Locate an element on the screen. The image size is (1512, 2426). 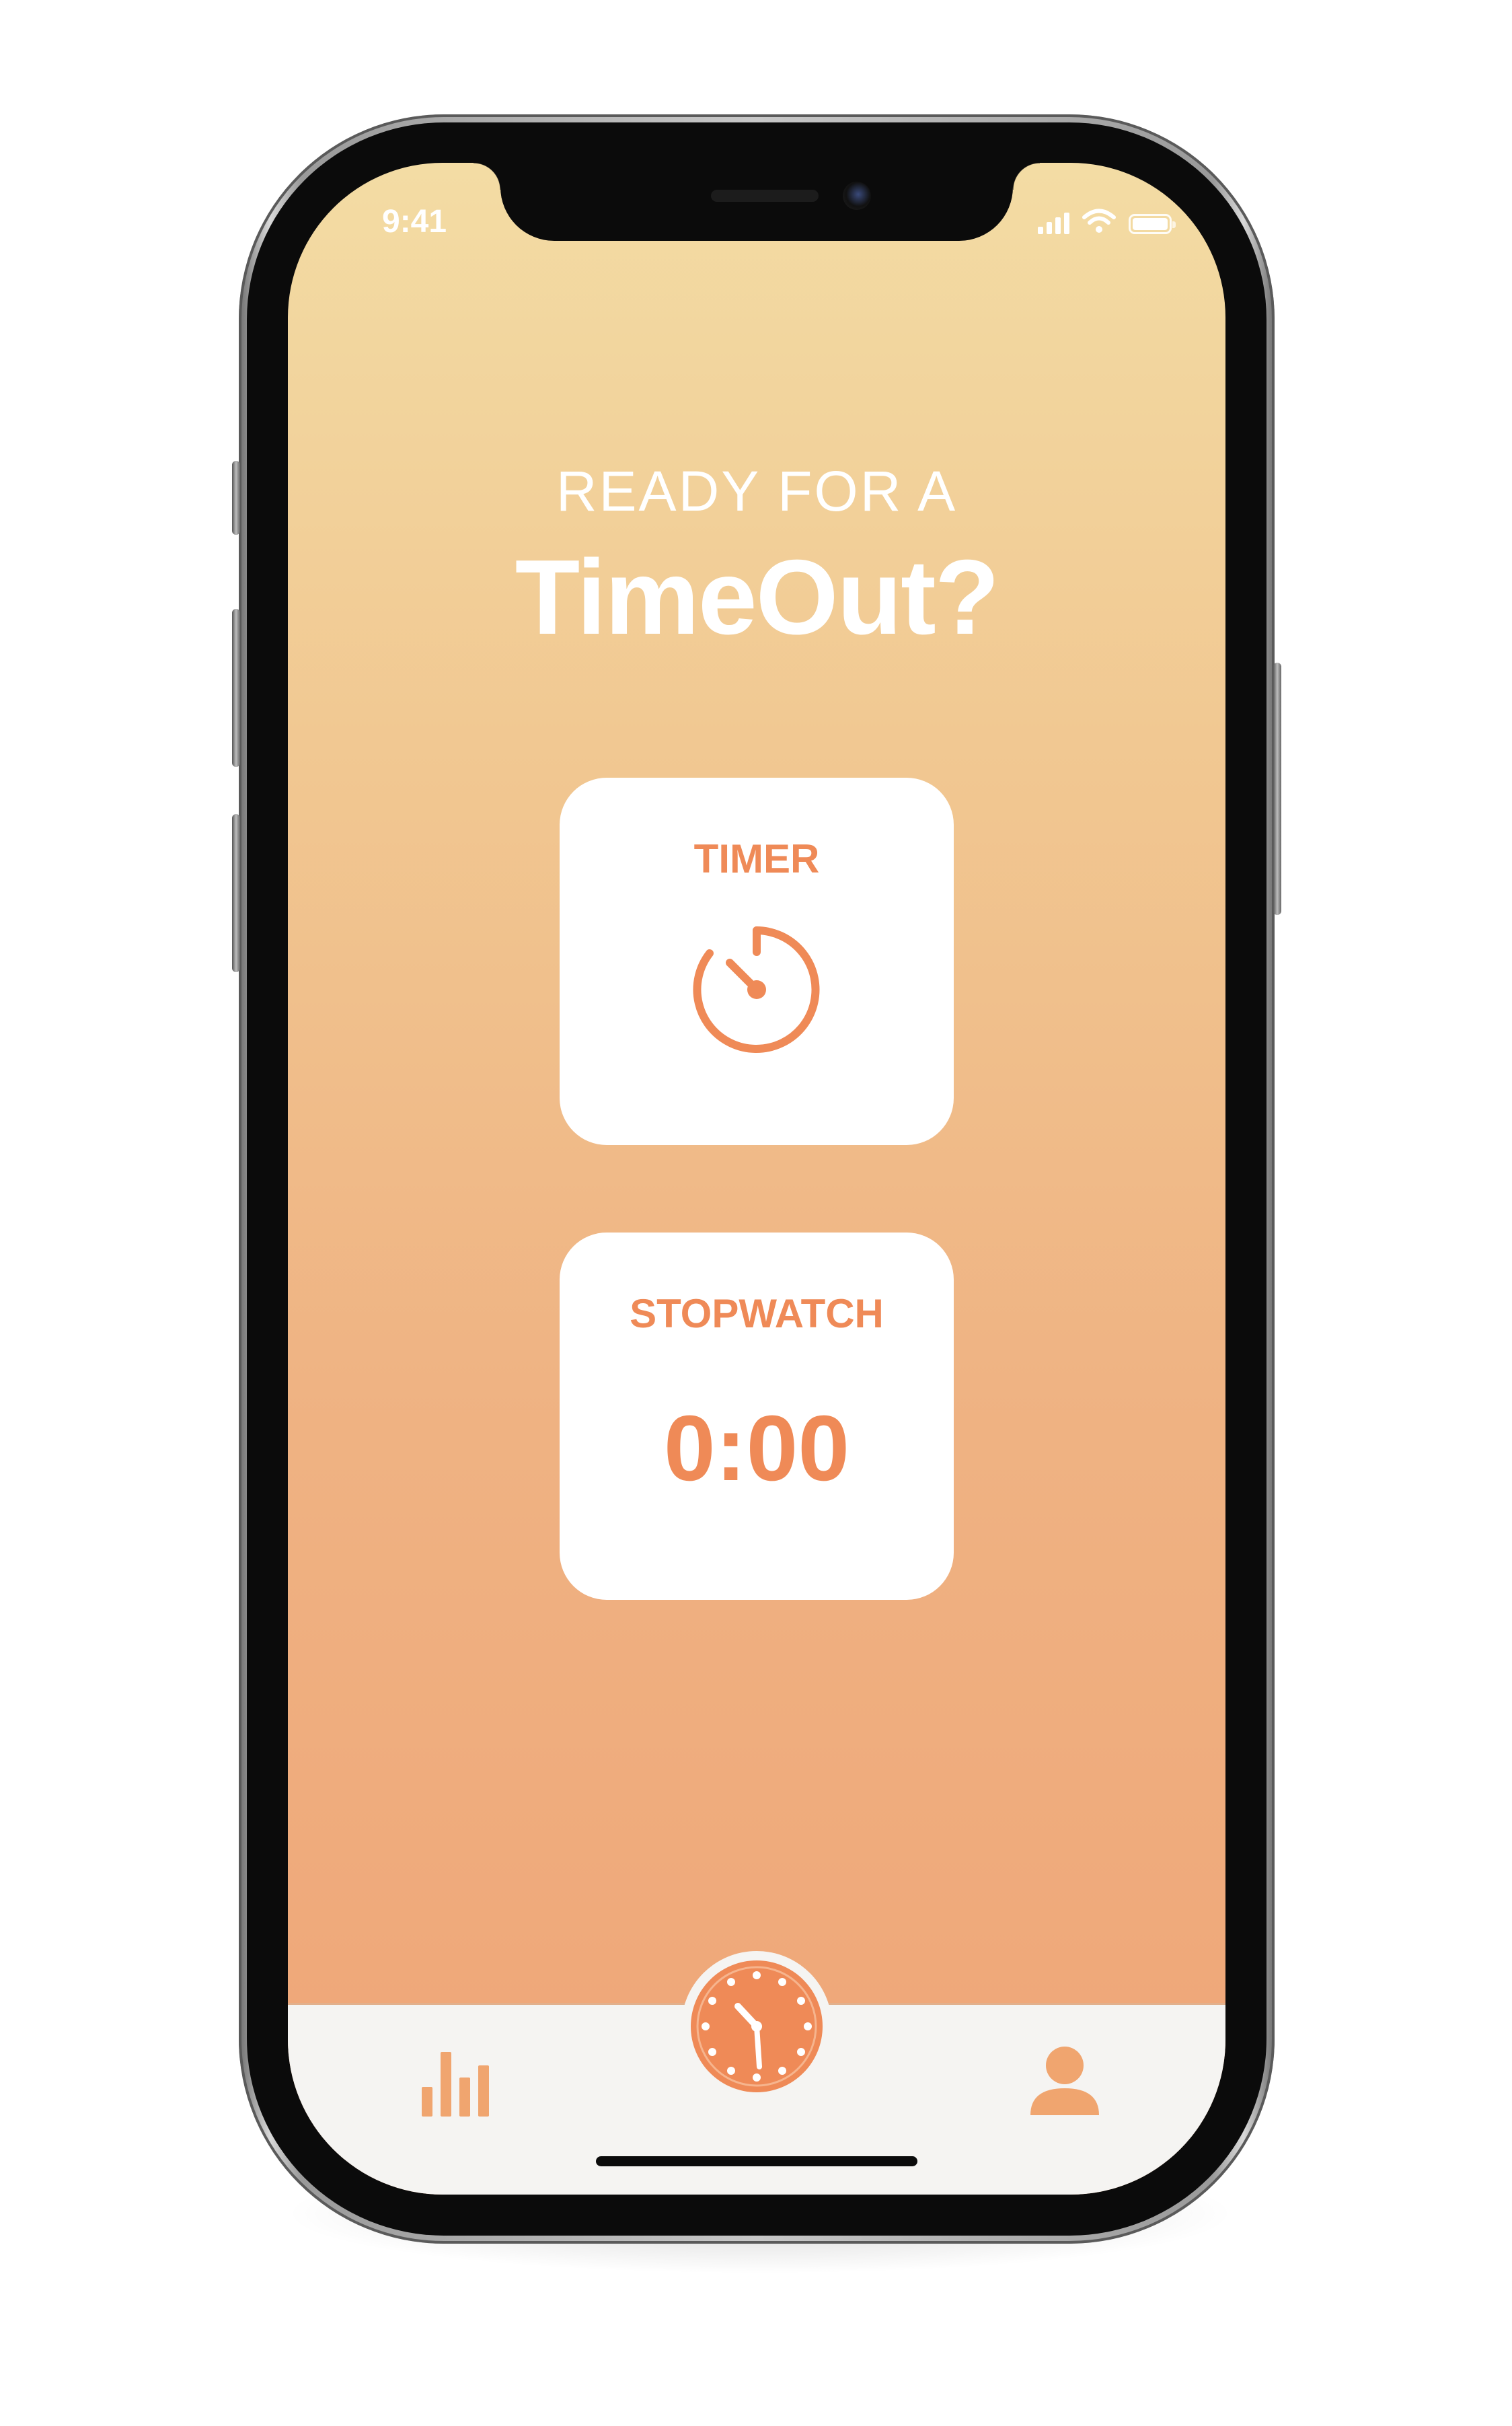
stopwatch-value: 0:00 is located at coordinates (756, 1448).